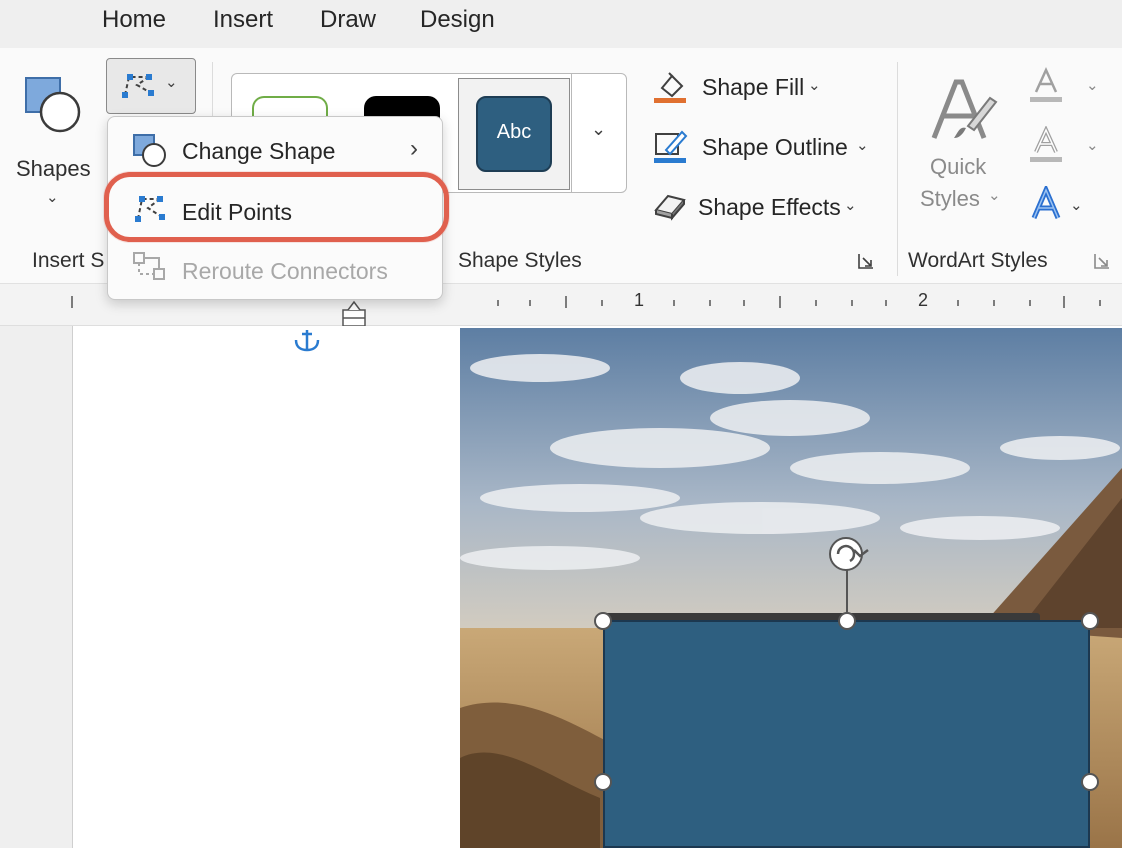  I want to click on resize-handle-middle-left, so click(603, 782).